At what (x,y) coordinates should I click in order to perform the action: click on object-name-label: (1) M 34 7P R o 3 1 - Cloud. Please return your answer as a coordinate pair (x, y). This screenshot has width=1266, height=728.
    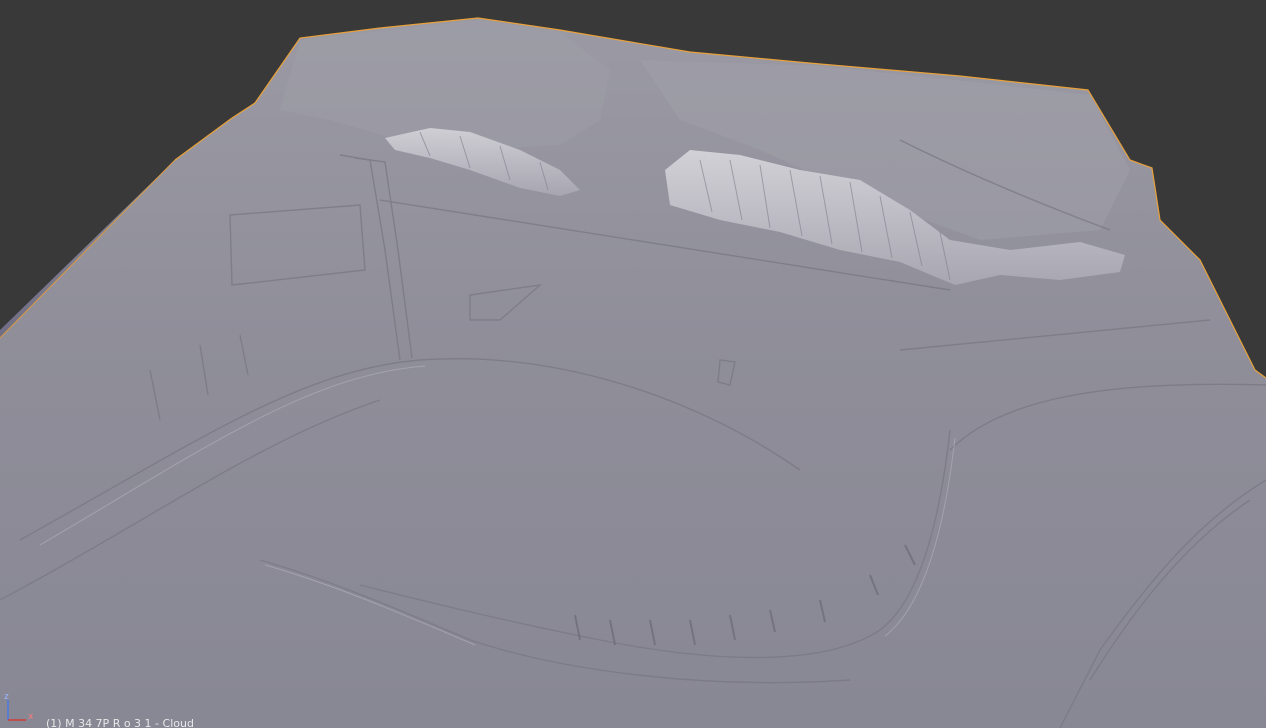
    Looking at the image, I should click on (120, 722).